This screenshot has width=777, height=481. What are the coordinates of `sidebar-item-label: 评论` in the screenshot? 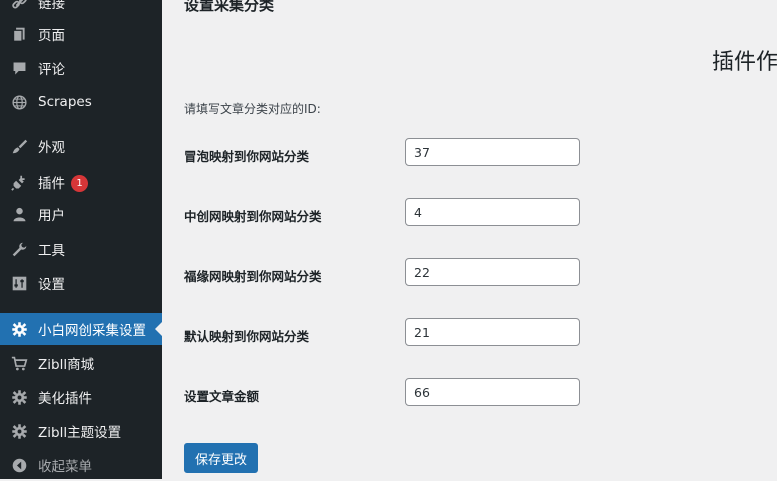 It's located at (51, 70).